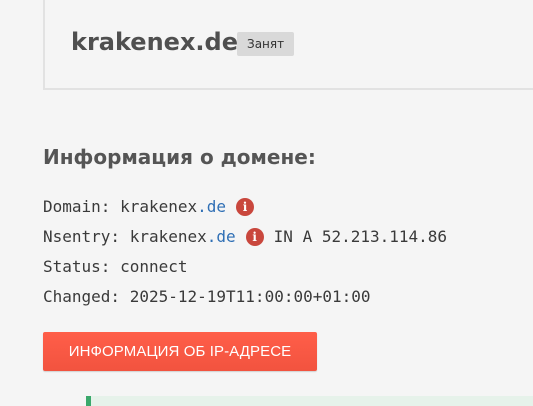  What do you see at coordinates (221, 237) in the screenshot?
I see `nsentry-tld-link: .de` at bounding box center [221, 237].